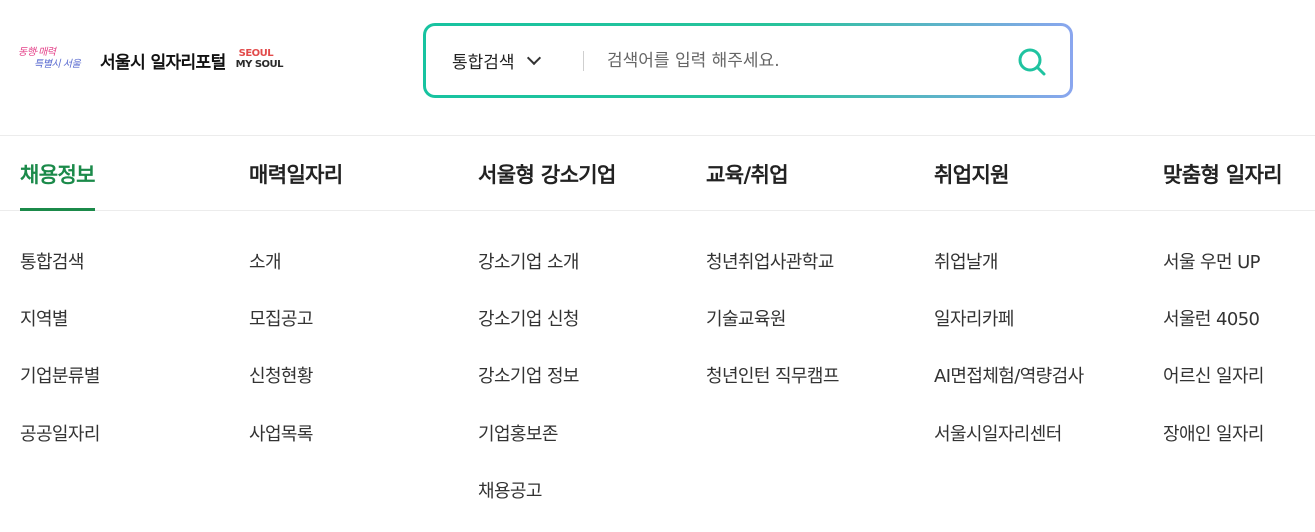 The image size is (1315, 532). I want to click on submenu-item: 어르신 일자리, so click(1213, 377).